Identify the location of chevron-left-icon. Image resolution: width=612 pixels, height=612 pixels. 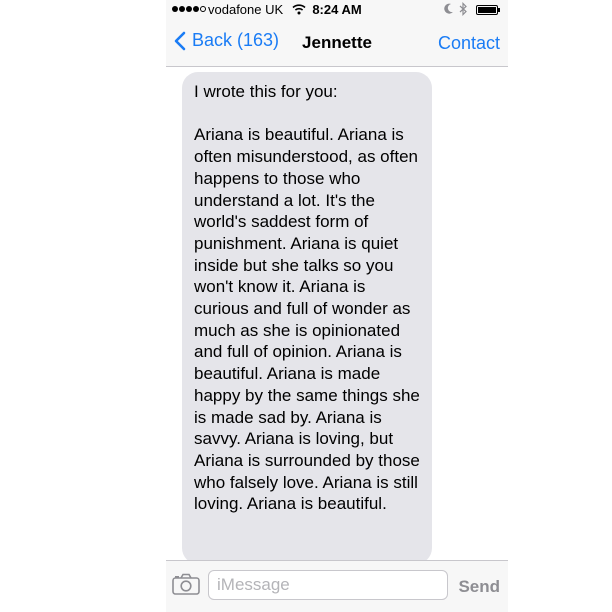
(180, 40).